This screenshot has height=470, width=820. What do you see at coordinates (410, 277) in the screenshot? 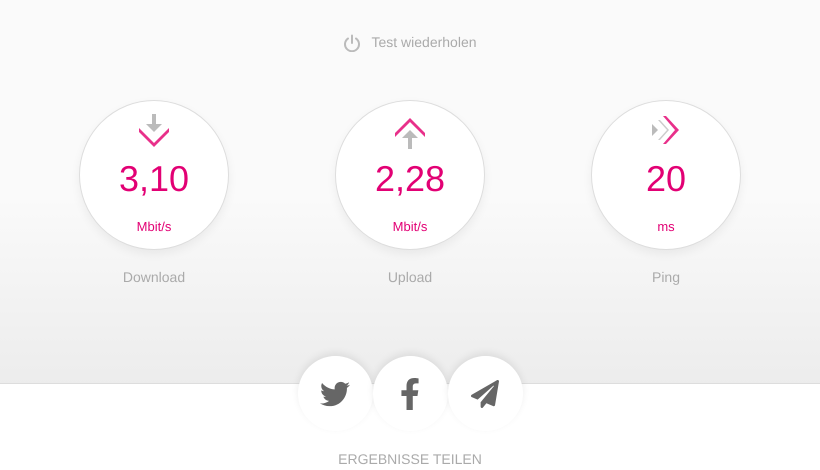
I see `metric-label: Upload` at bounding box center [410, 277].